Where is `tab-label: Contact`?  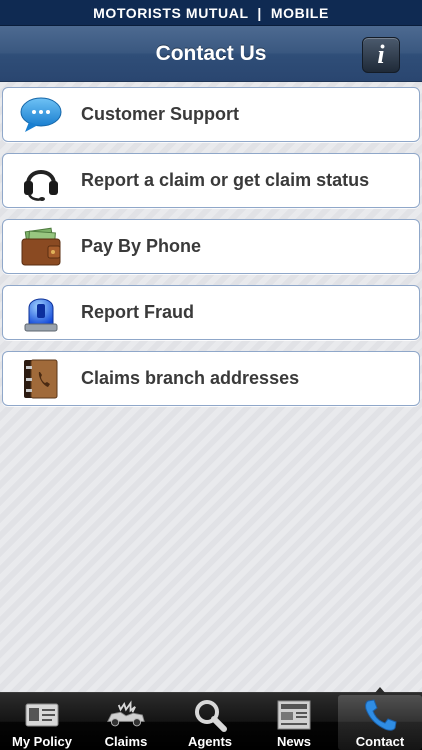 tab-label: Contact is located at coordinates (380, 741).